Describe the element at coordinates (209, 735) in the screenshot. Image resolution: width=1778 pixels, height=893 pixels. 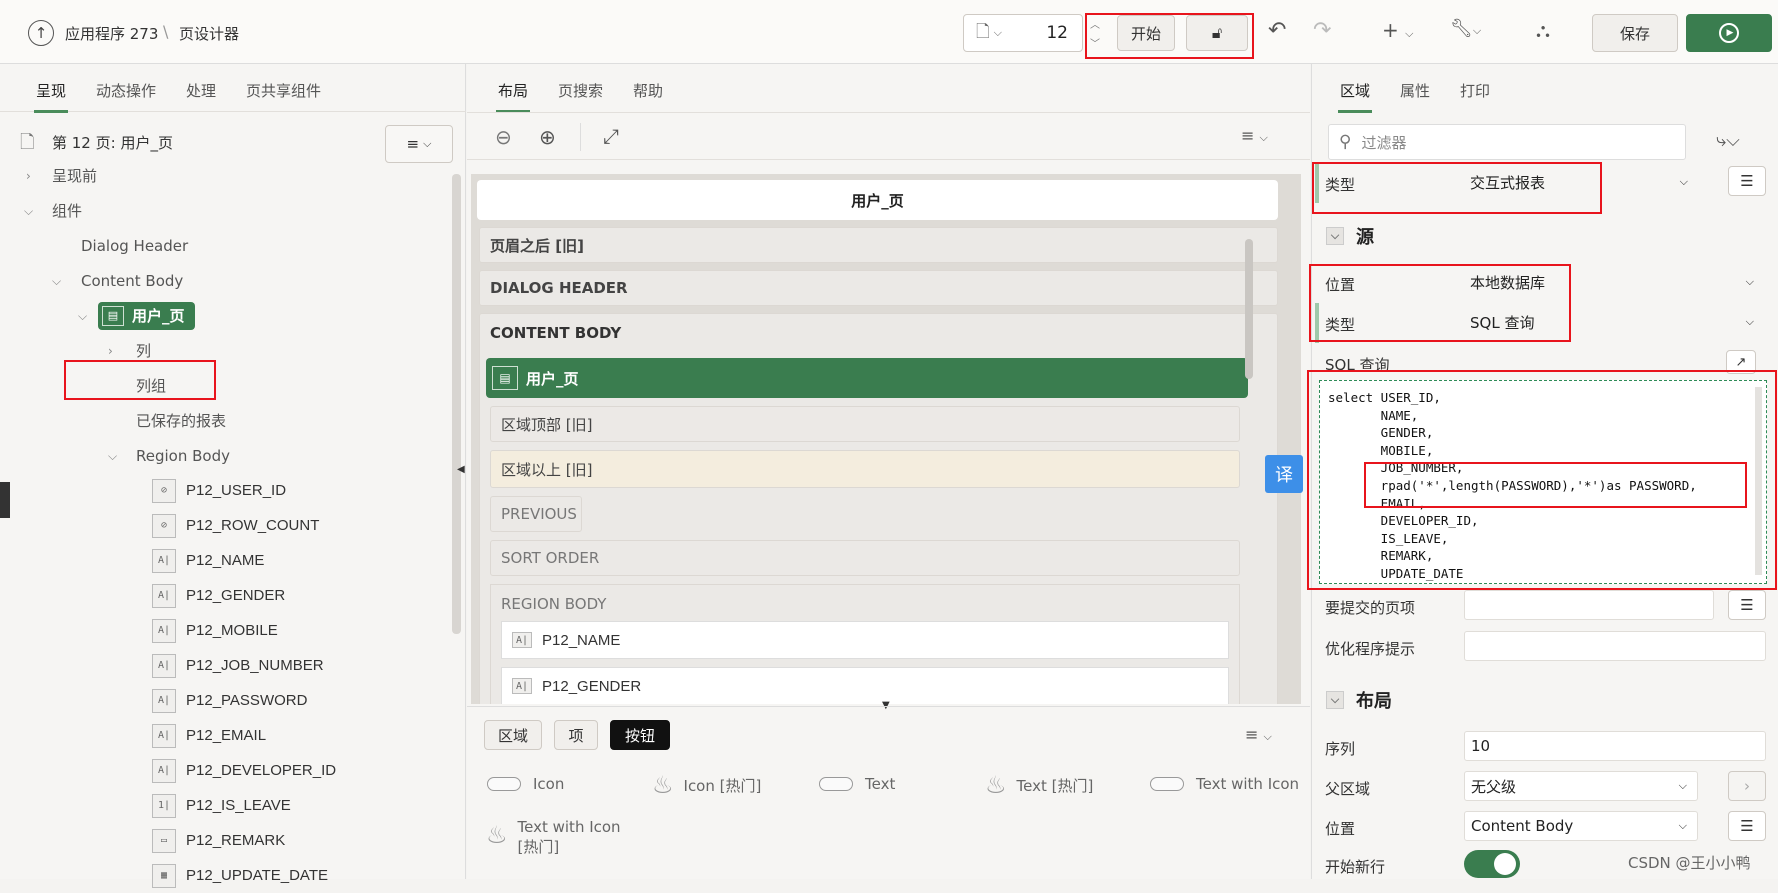
I see `tree-item-node: A| P12_EMAIL` at that location.